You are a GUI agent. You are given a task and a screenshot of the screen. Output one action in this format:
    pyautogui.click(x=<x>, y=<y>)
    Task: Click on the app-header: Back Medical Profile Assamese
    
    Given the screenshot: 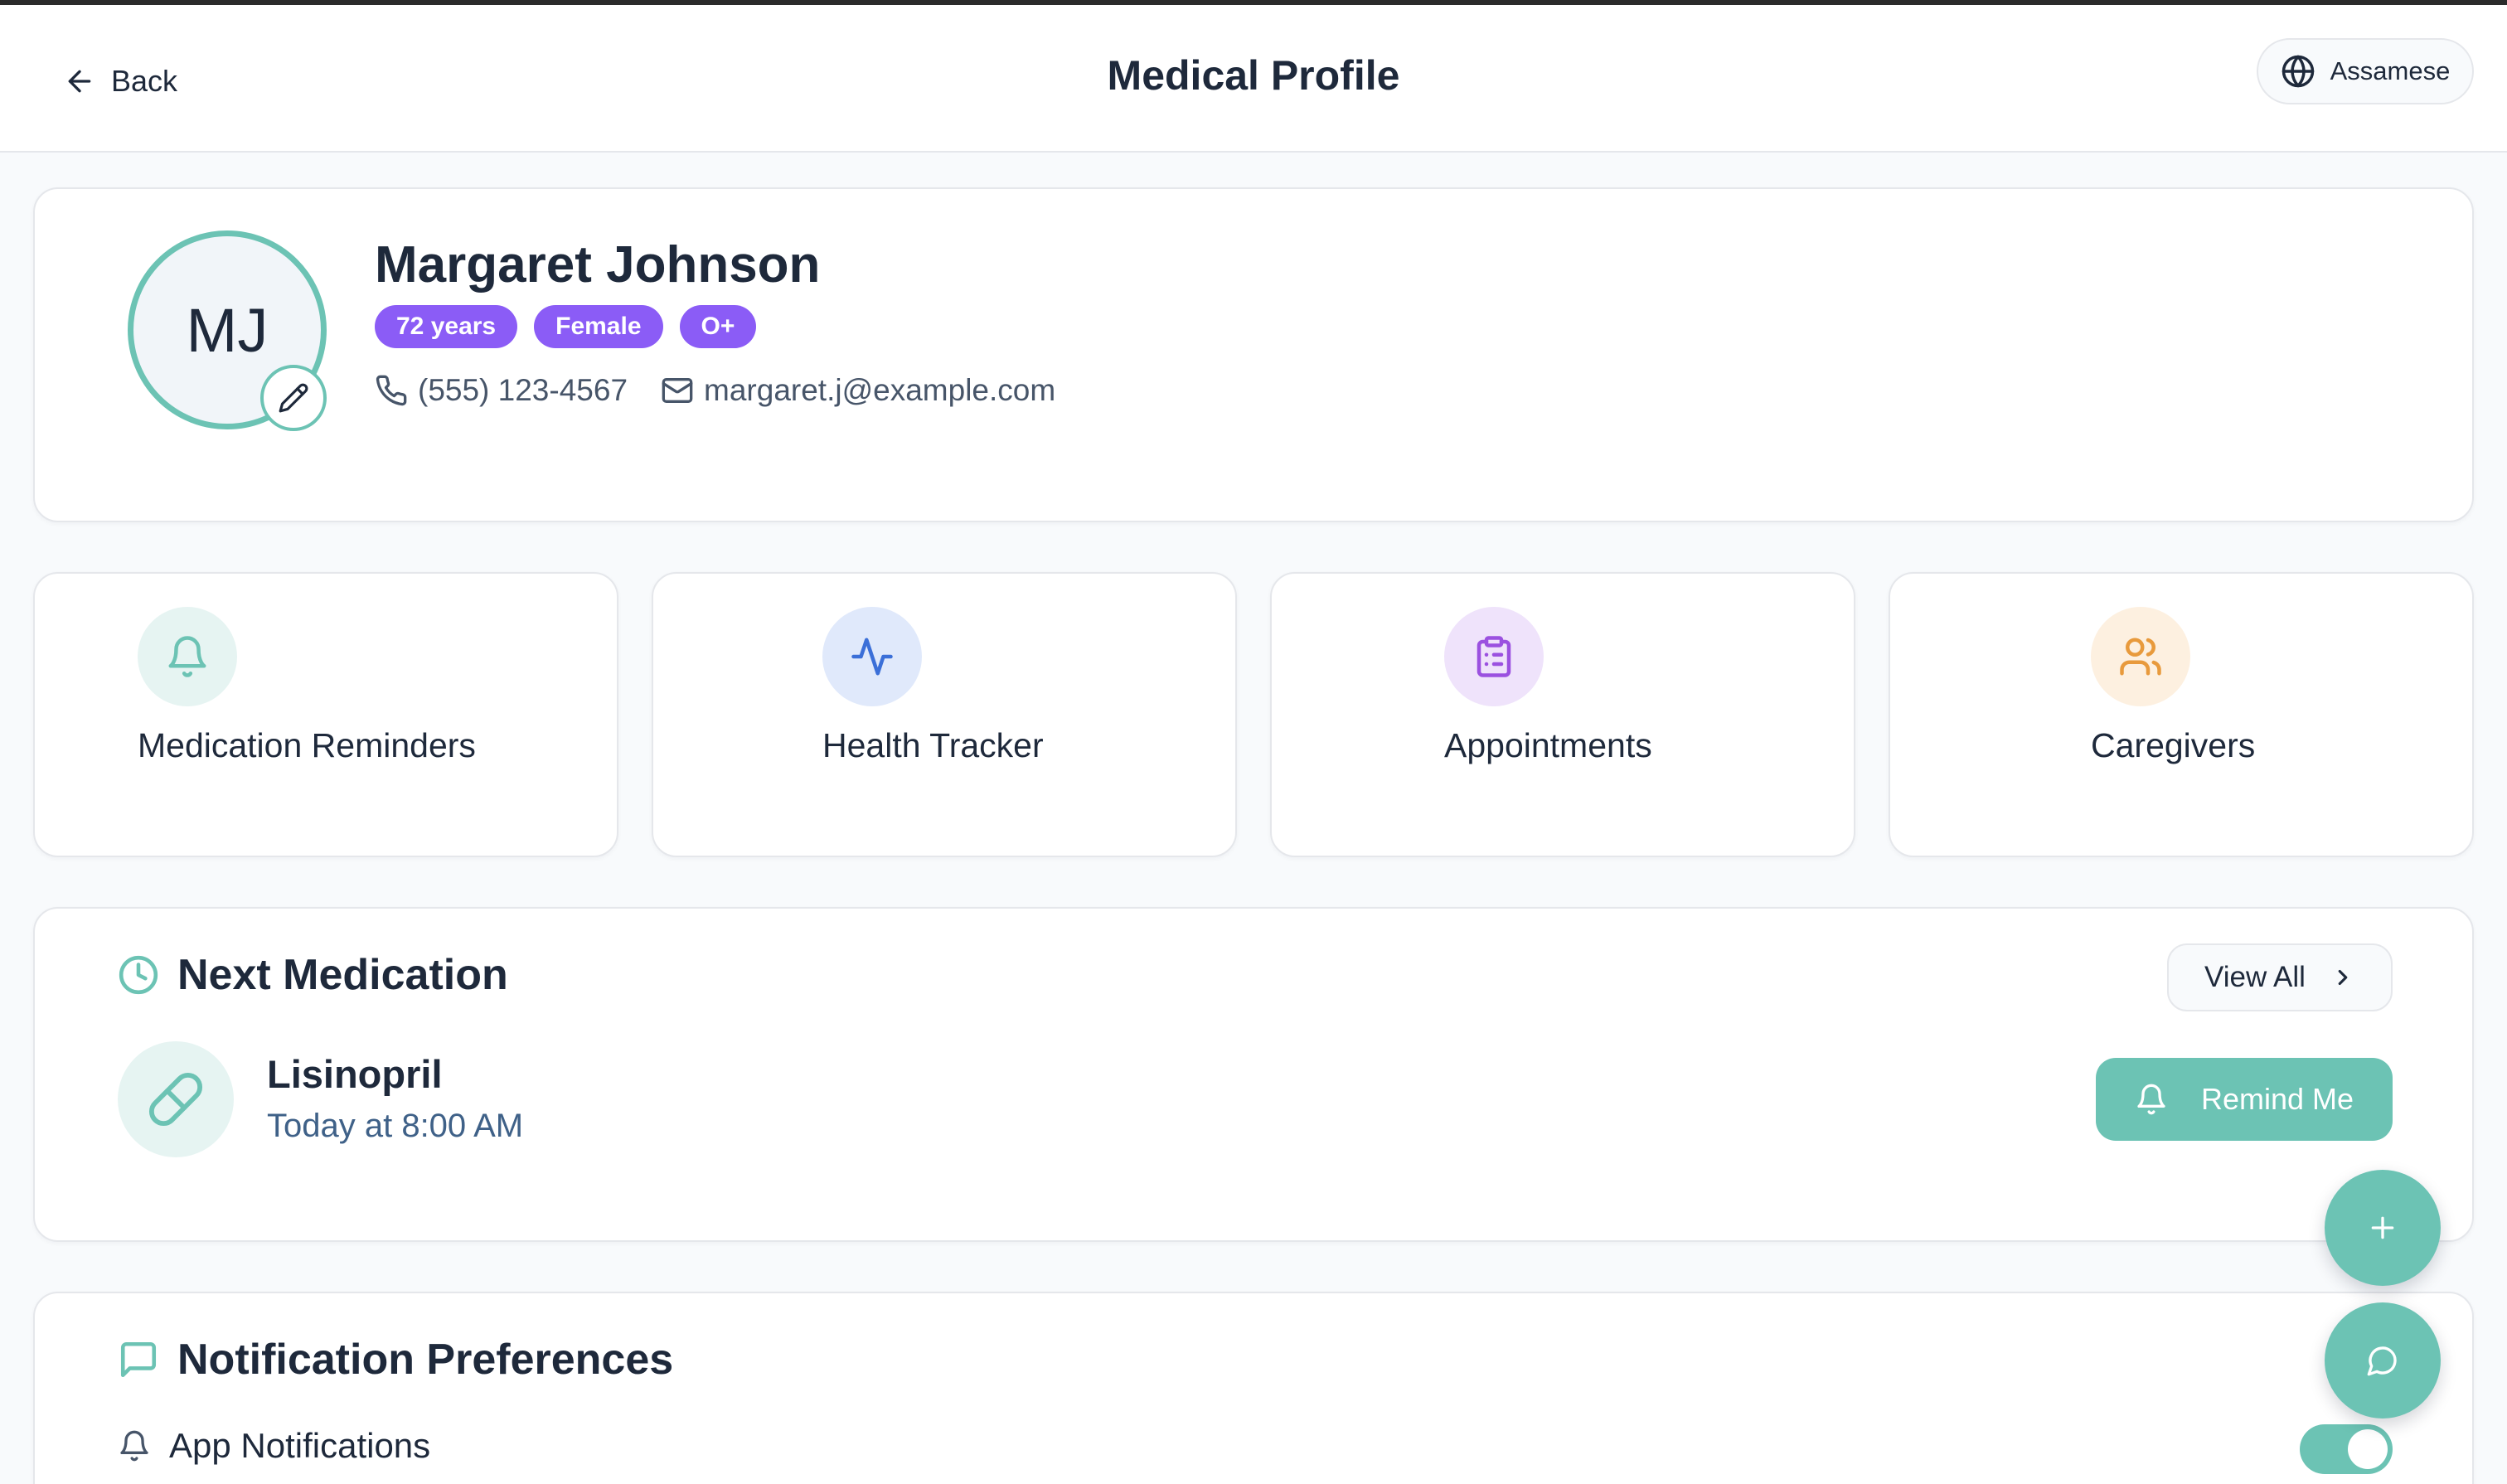 What is the action you would take?
    pyautogui.click(x=1253, y=79)
    